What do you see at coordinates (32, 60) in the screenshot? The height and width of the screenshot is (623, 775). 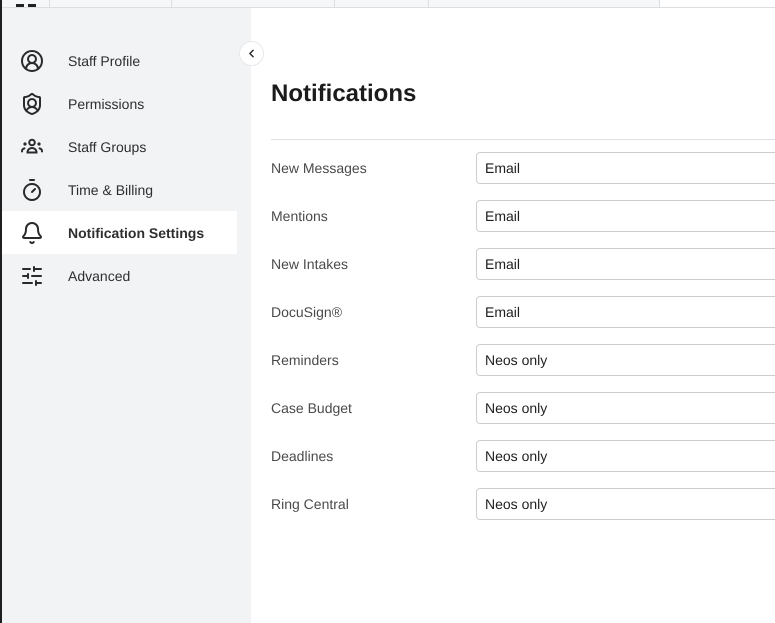 I see `user-circle-icon` at bounding box center [32, 60].